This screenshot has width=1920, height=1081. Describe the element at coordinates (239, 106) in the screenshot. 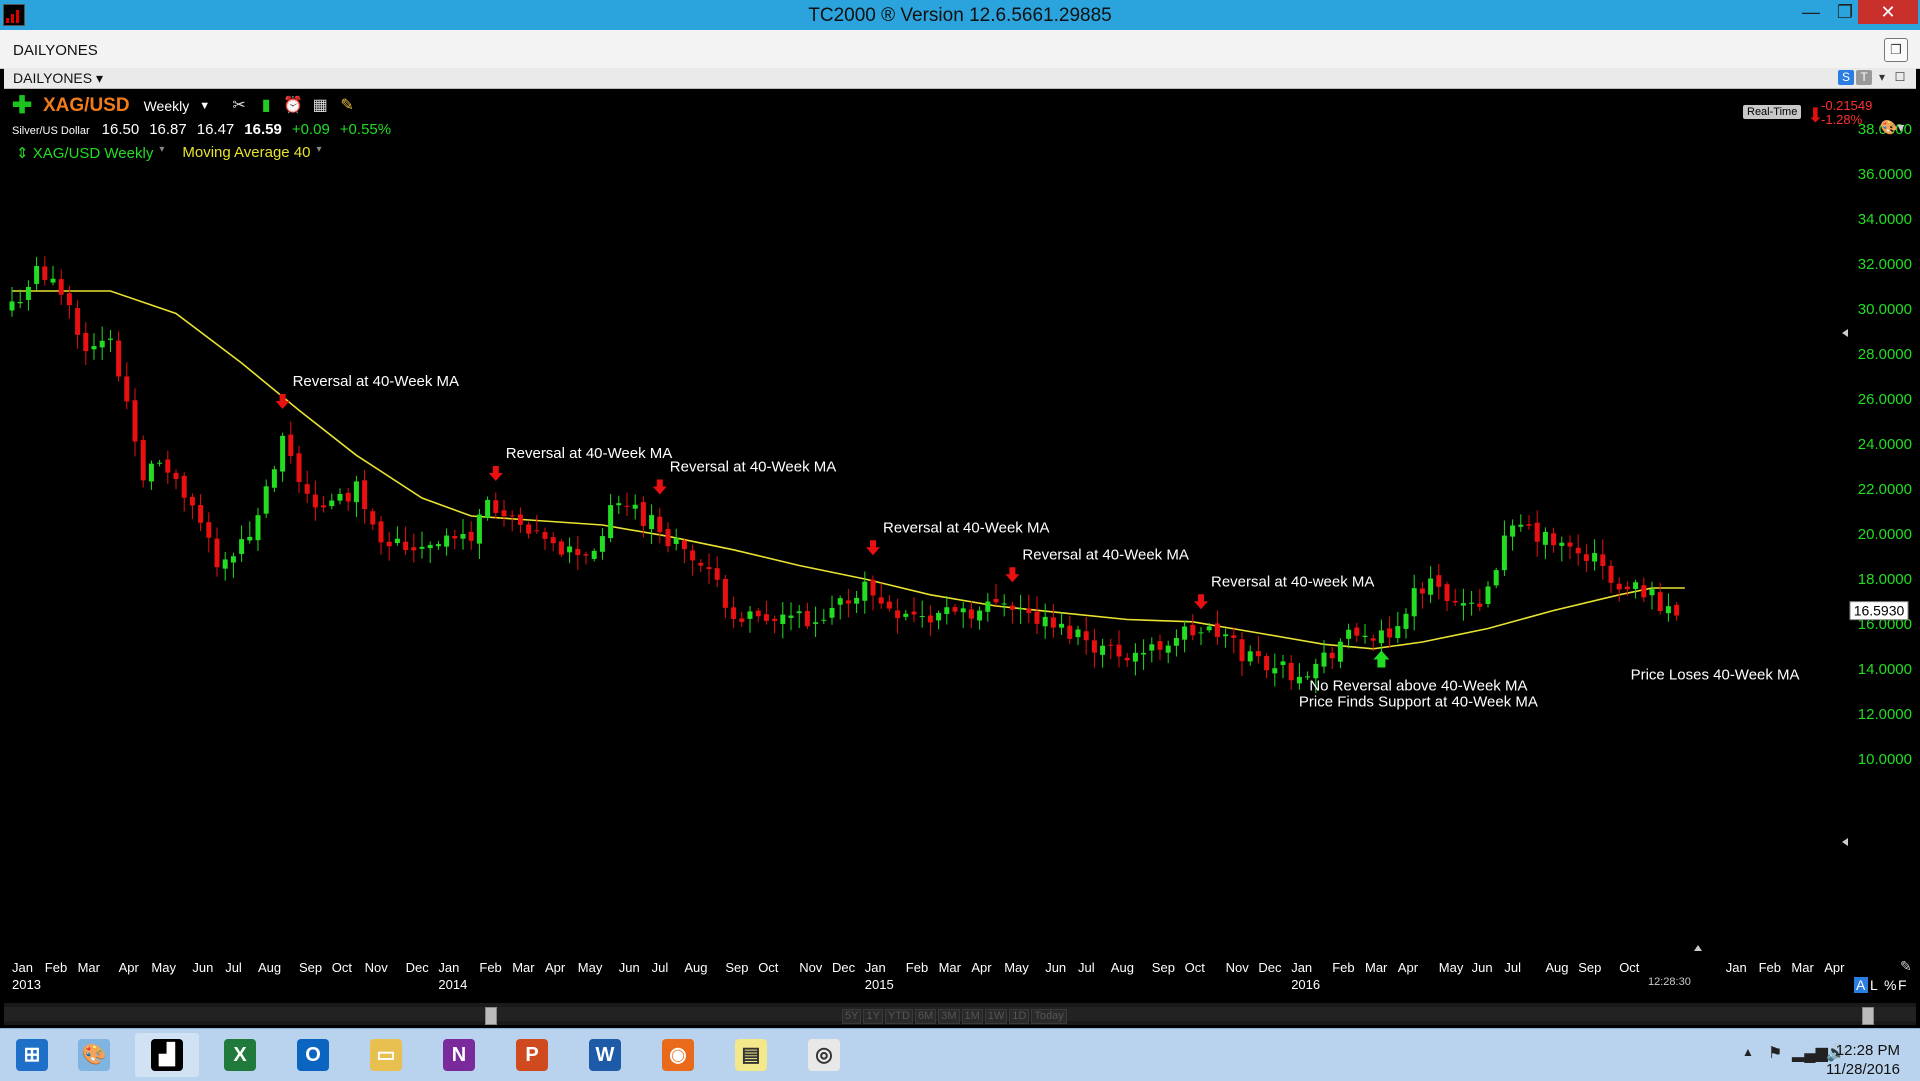

I see `tools-icon: ✂` at that location.